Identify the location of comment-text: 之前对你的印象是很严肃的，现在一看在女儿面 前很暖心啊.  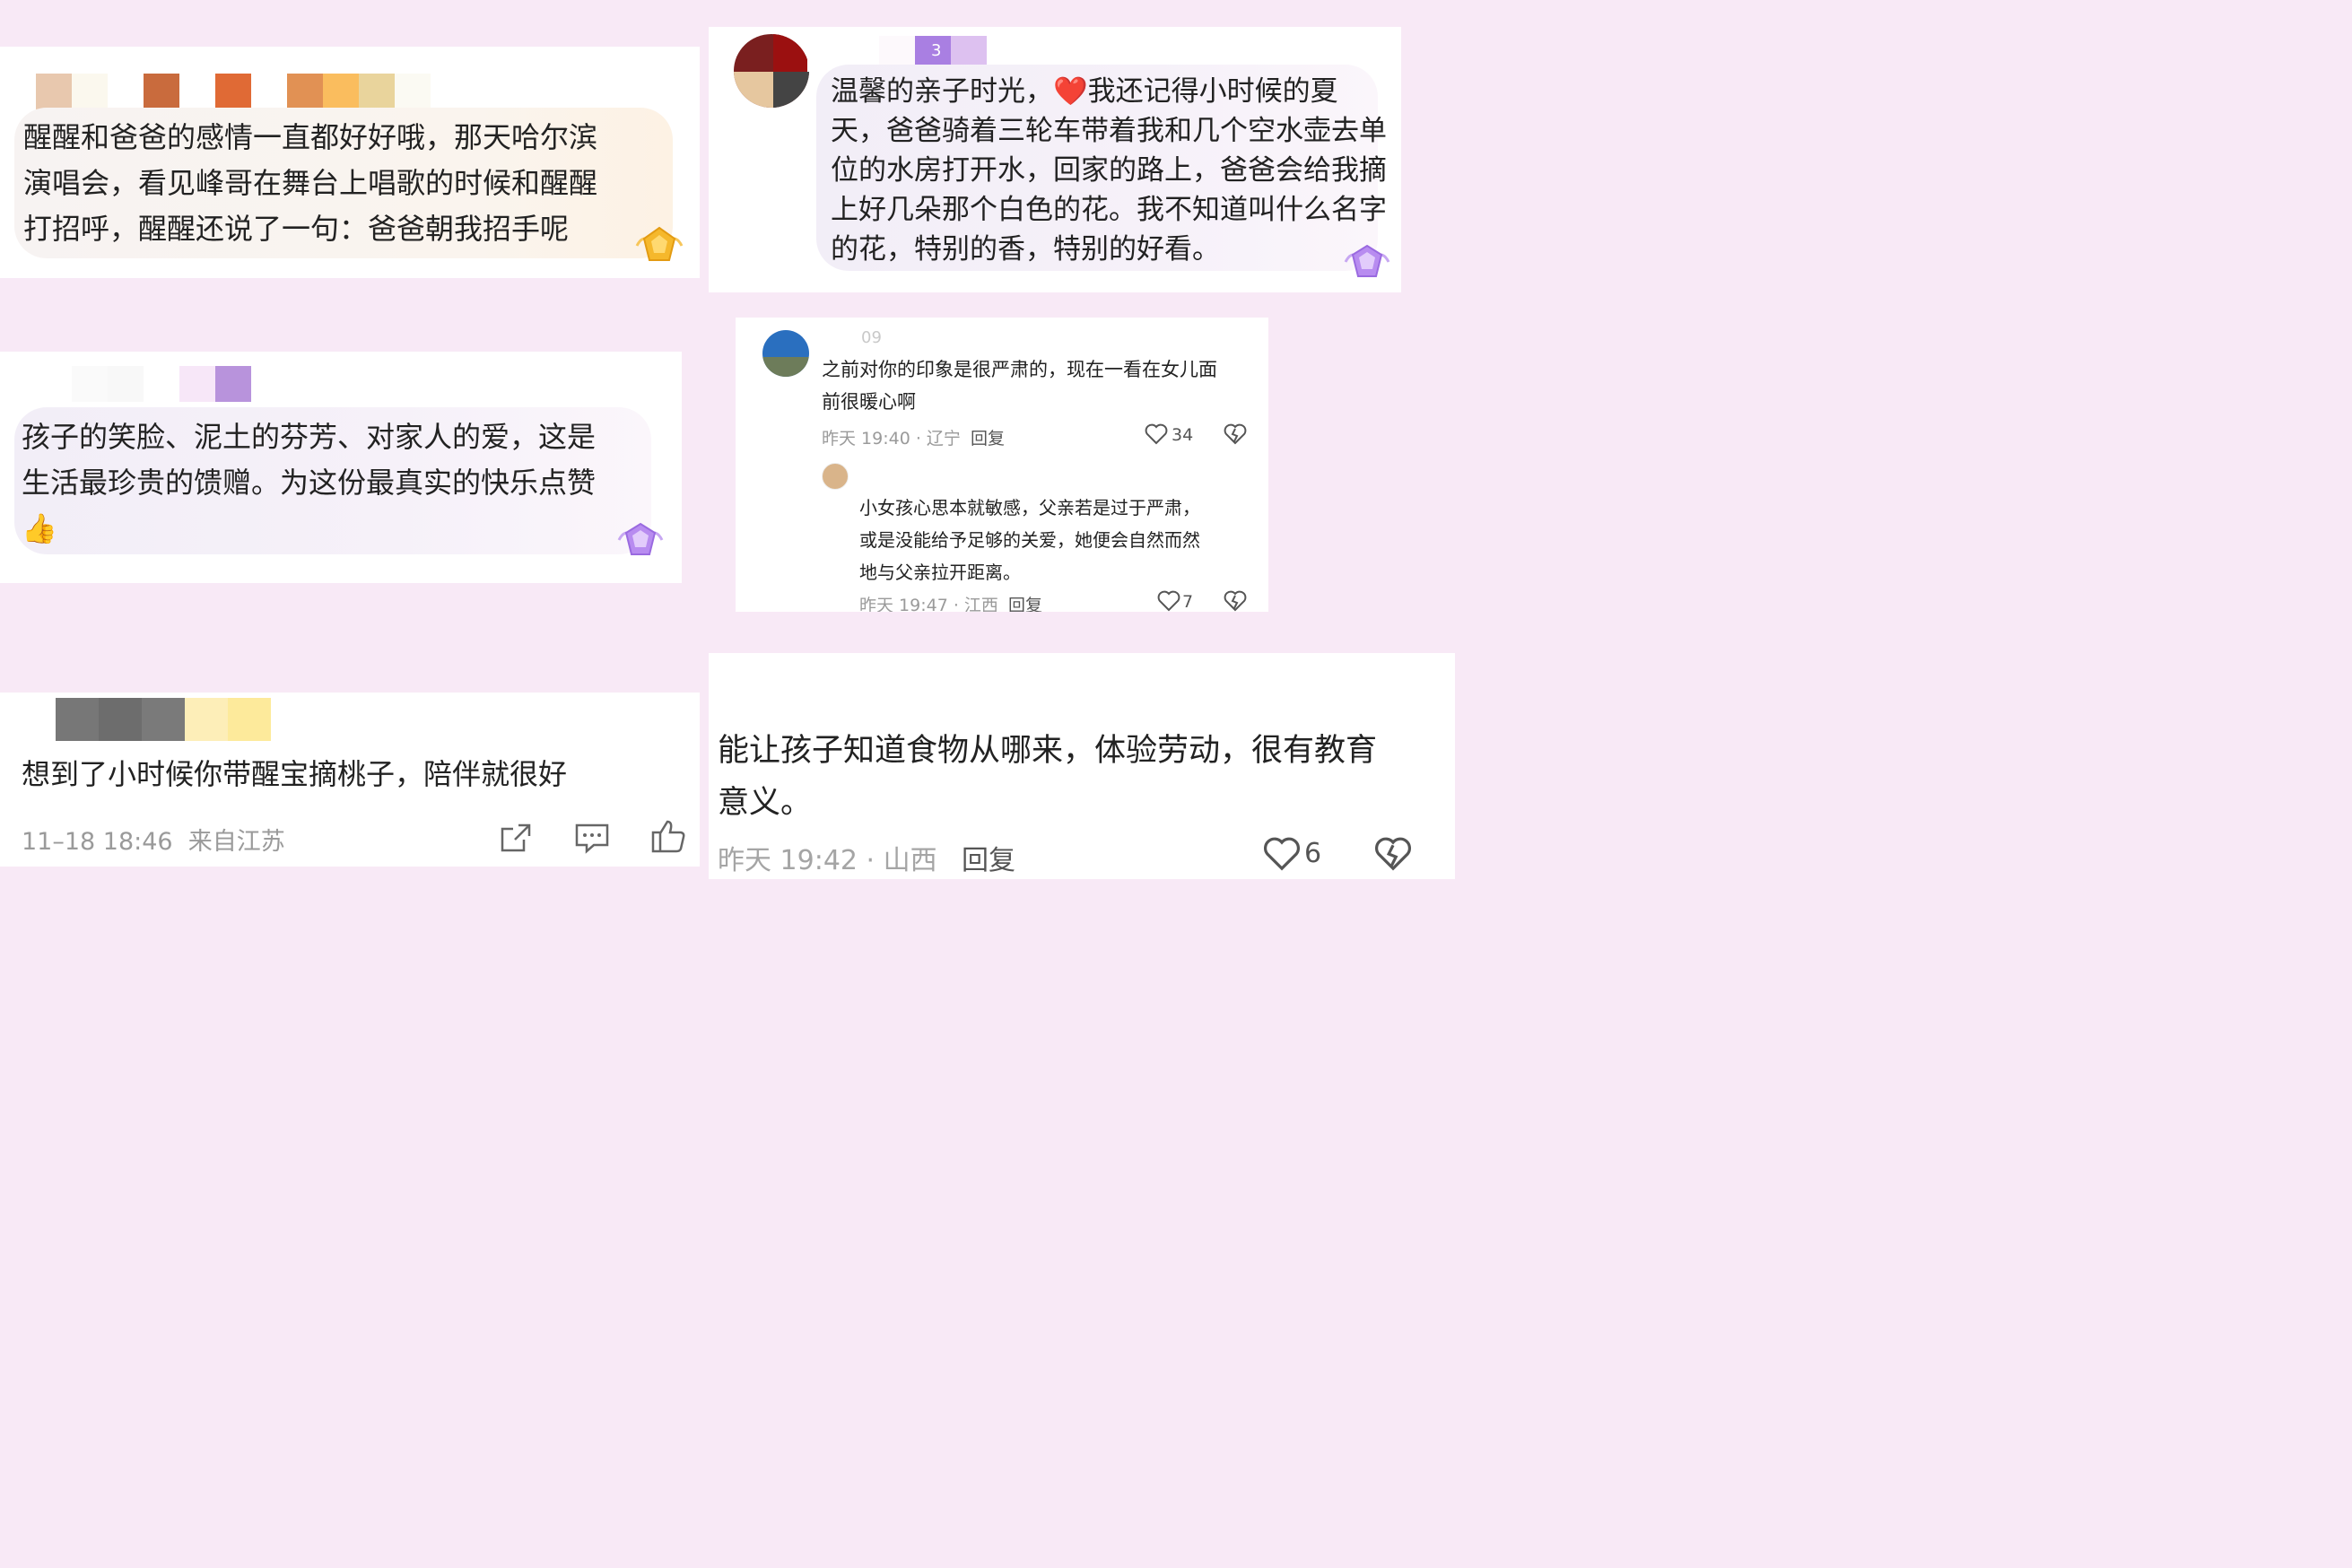
(1020, 386).